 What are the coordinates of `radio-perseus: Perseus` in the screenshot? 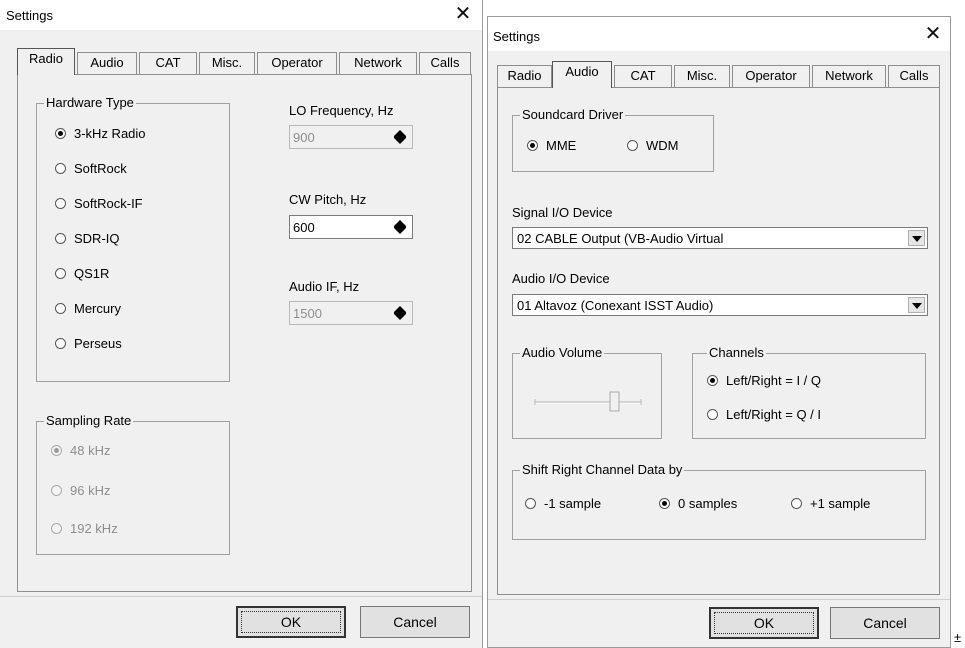 It's located at (88, 344).